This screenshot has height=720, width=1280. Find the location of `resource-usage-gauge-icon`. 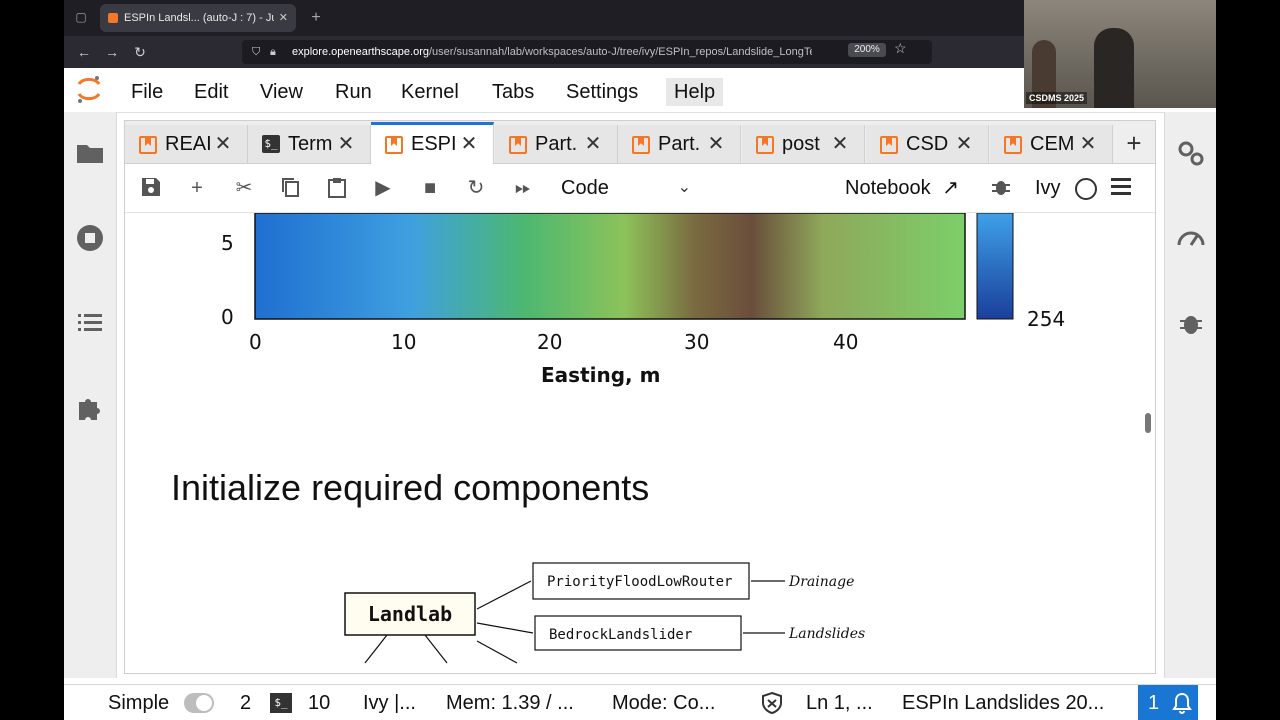

resource-usage-gauge-icon is located at coordinates (1191, 238).